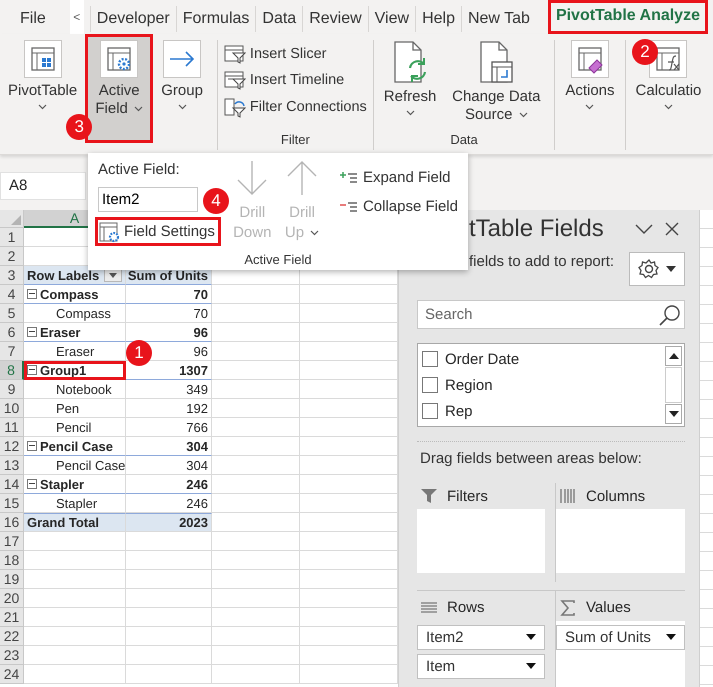  What do you see at coordinates (12, 427) in the screenshot?
I see `row-number: 11` at bounding box center [12, 427].